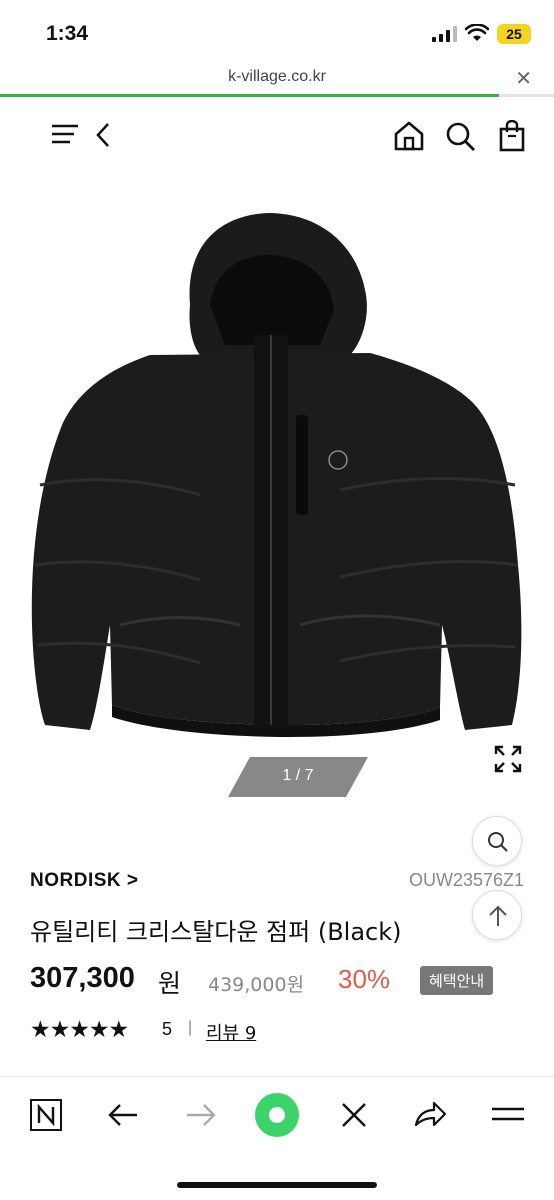 The image size is (554, 1200). What do you see at coordinates (354, 1115) in the screenshot?
I see `close-icon` at bounding box center [354, 1115].